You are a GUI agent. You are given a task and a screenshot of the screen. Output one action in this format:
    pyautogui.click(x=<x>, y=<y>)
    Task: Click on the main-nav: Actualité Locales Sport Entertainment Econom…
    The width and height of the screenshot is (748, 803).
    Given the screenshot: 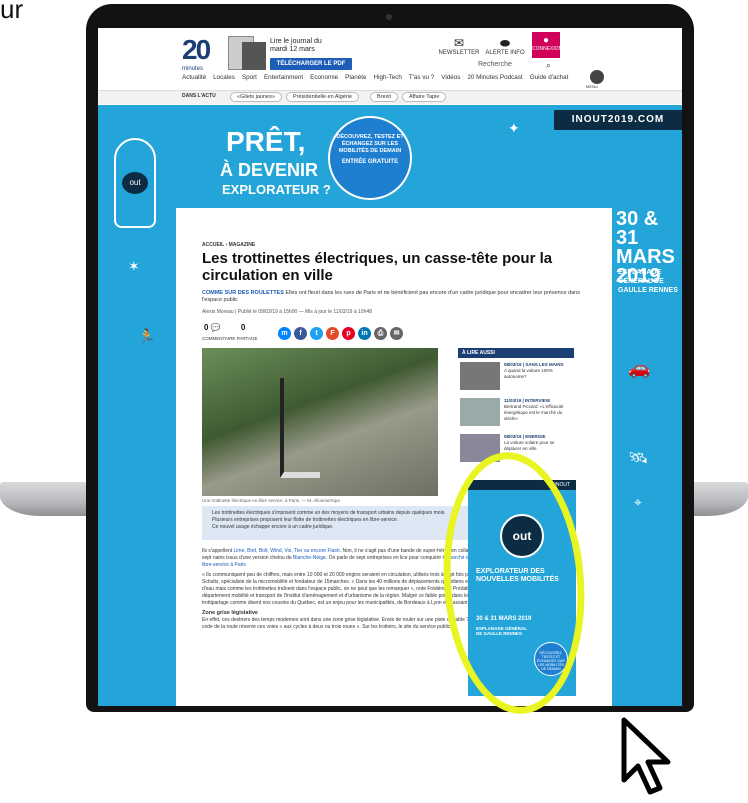 What is the action you would take?
    pyautogui.click(x=417, y=77)
    